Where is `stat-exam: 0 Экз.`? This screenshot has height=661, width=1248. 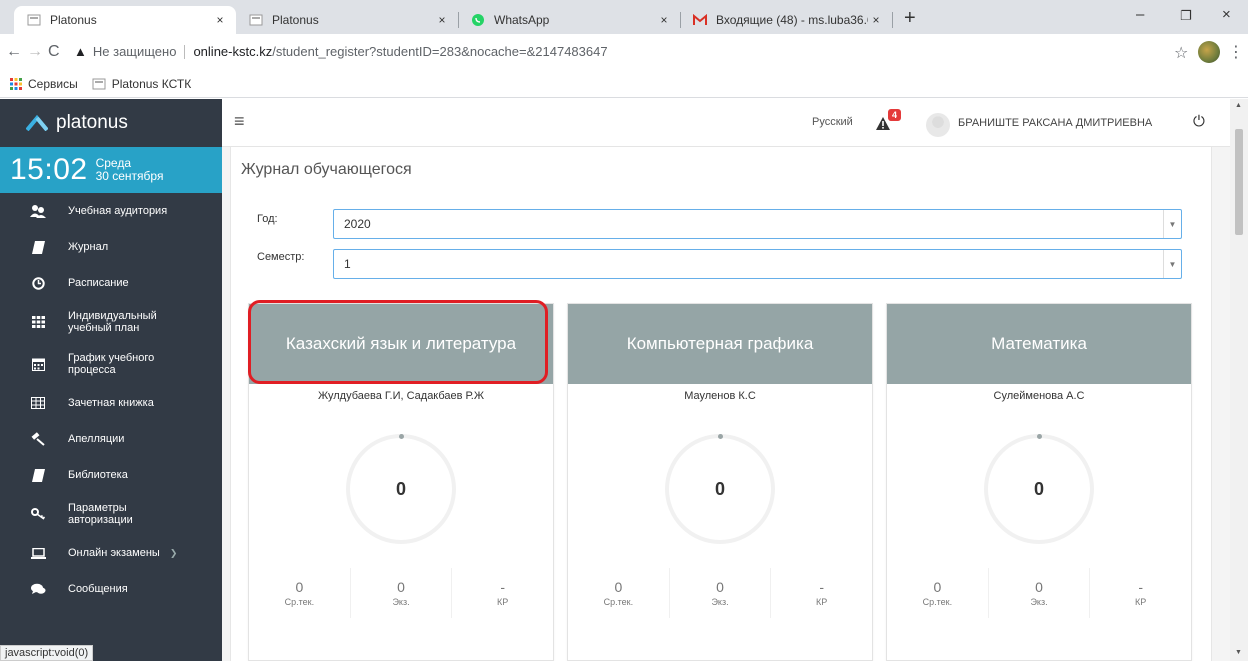 stat-exam: 0 Экз. is located at coordinates (1040, 593).